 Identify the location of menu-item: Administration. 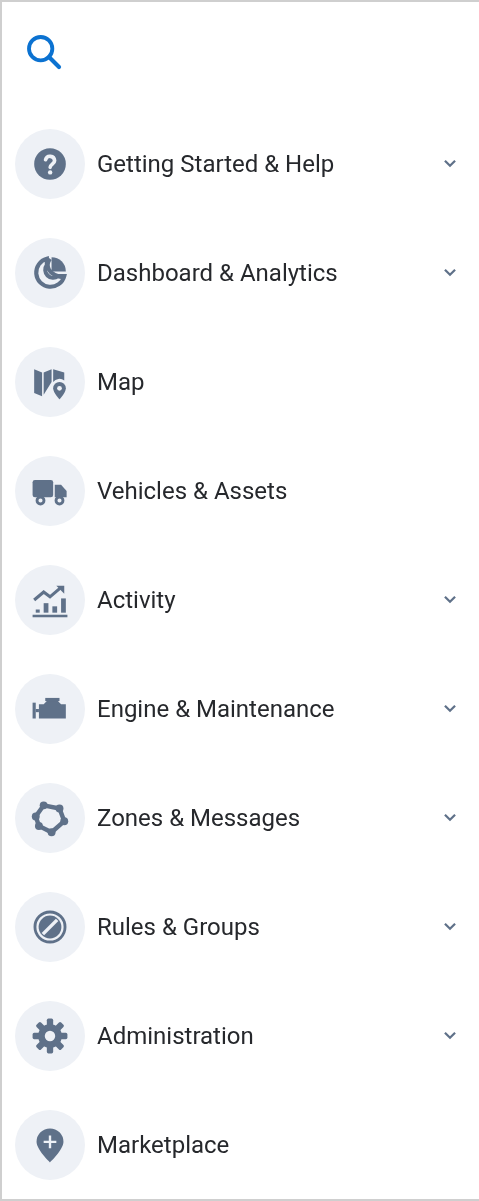
(240, 1035).